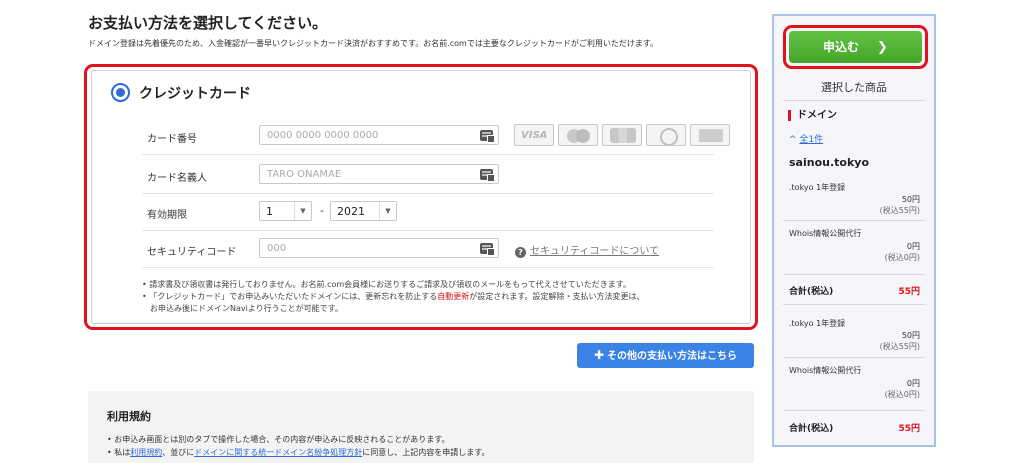 Image resolution: width=1024 pixels, height=463 pixels. I want to click on dispute-policy-link: ドメインに関する統一ドメイン名紛争処理方針, so click(278, 452).